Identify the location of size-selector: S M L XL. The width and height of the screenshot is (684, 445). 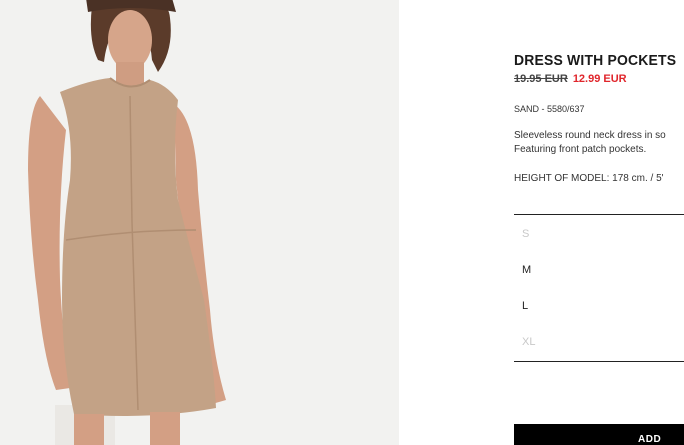
(599, 287).